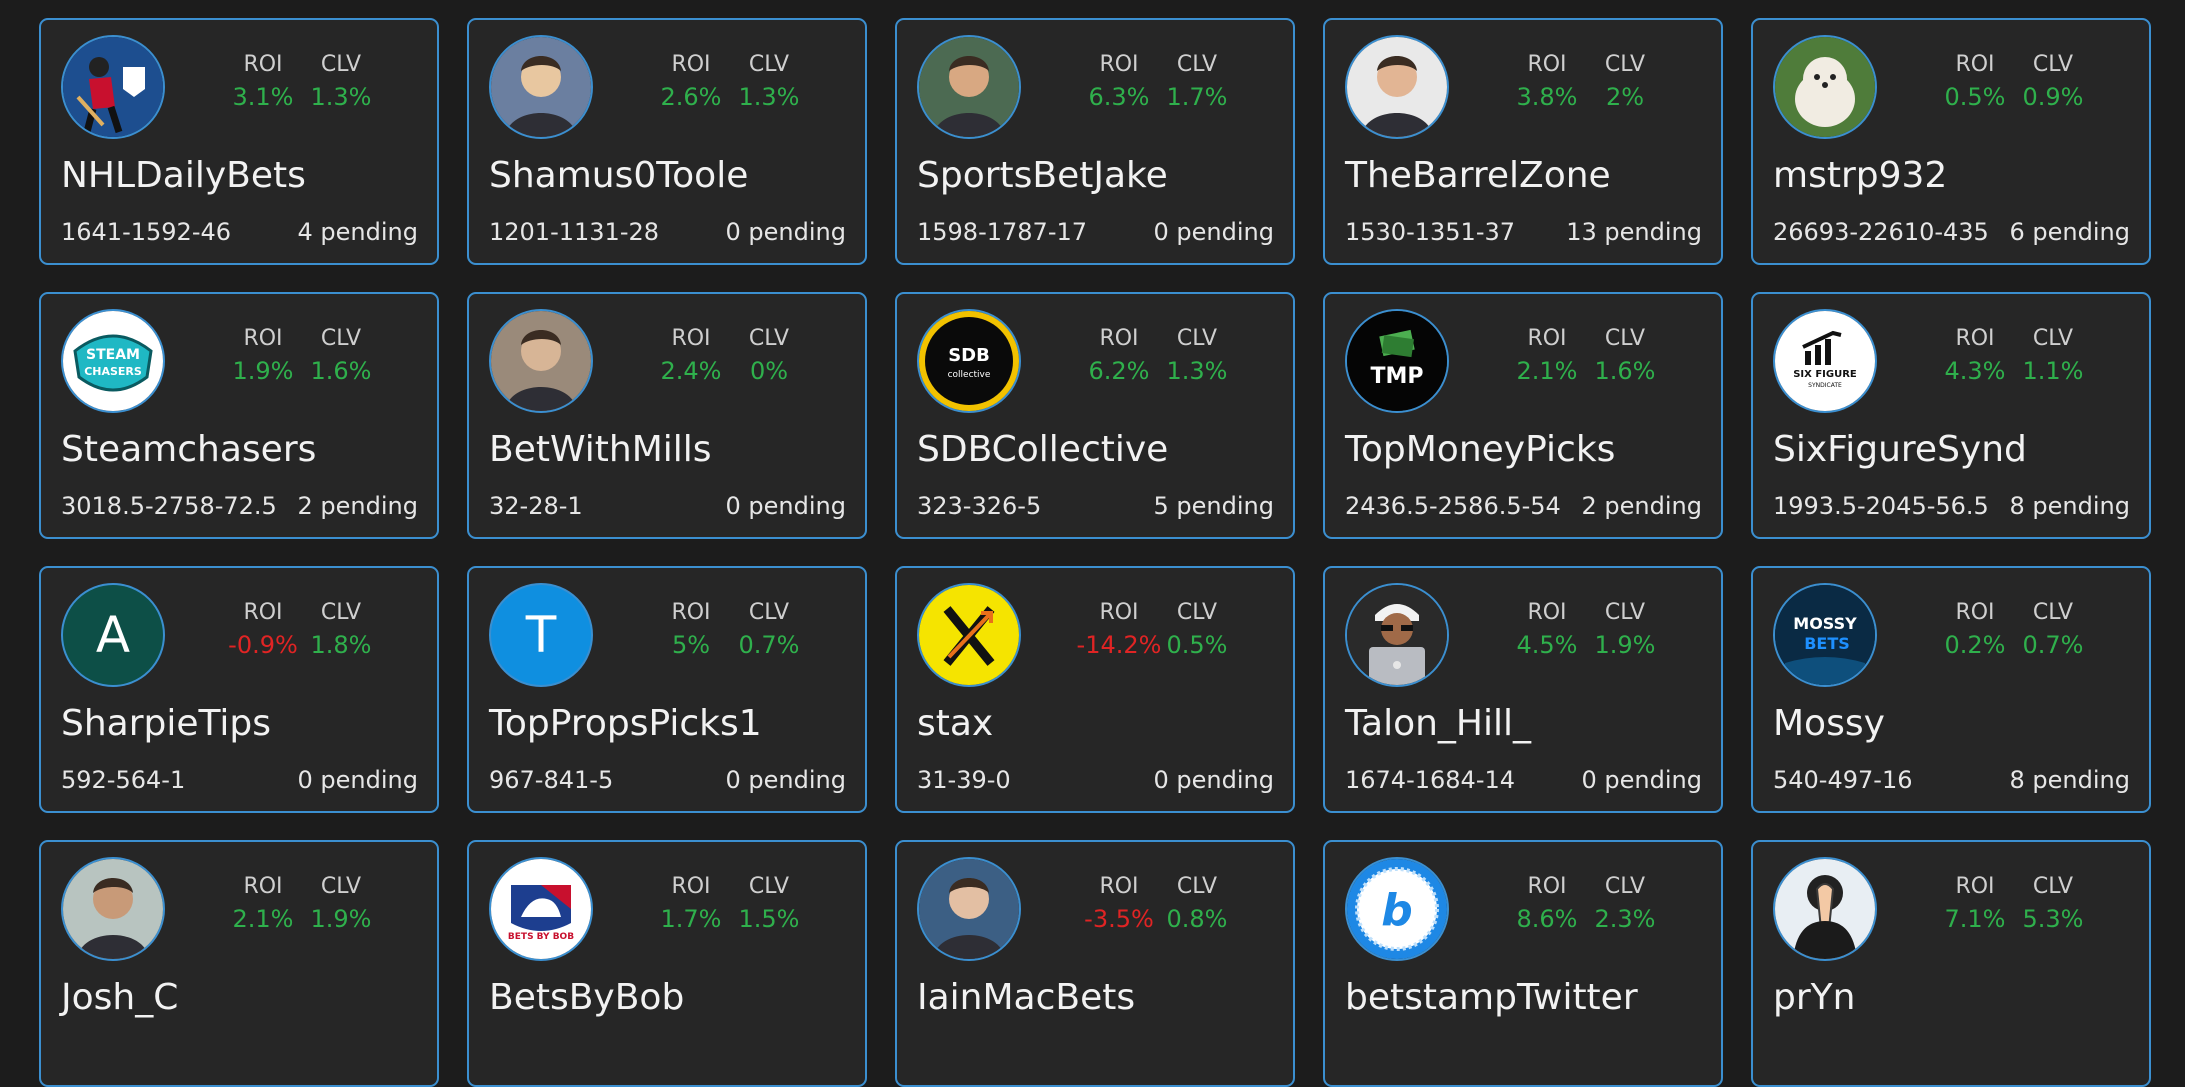  What do you see at coordinates (1523, 963) in the screenshot?
I see `bettor-card: b ROI 8.6% CLV 2.3% betstampTwitter` at bounding box center [1523, 963].